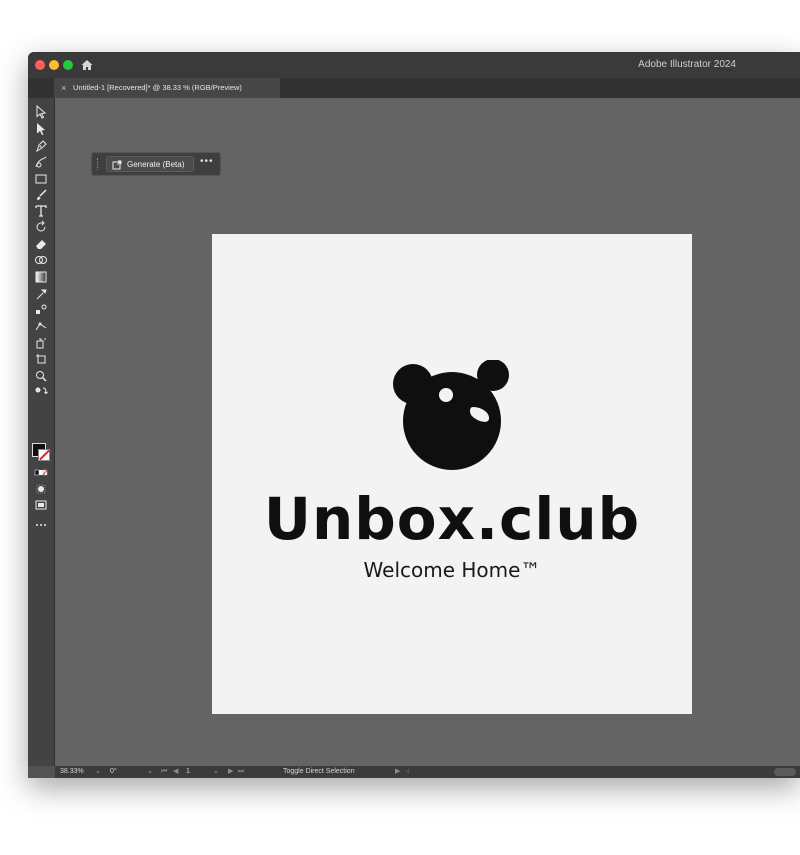 The width and height of the screenshot is (800, 855). What do you see at coordinates (408, 772) in the screenshot?
I see `status-back-icon: ‹` at bounding box center [408, 772].